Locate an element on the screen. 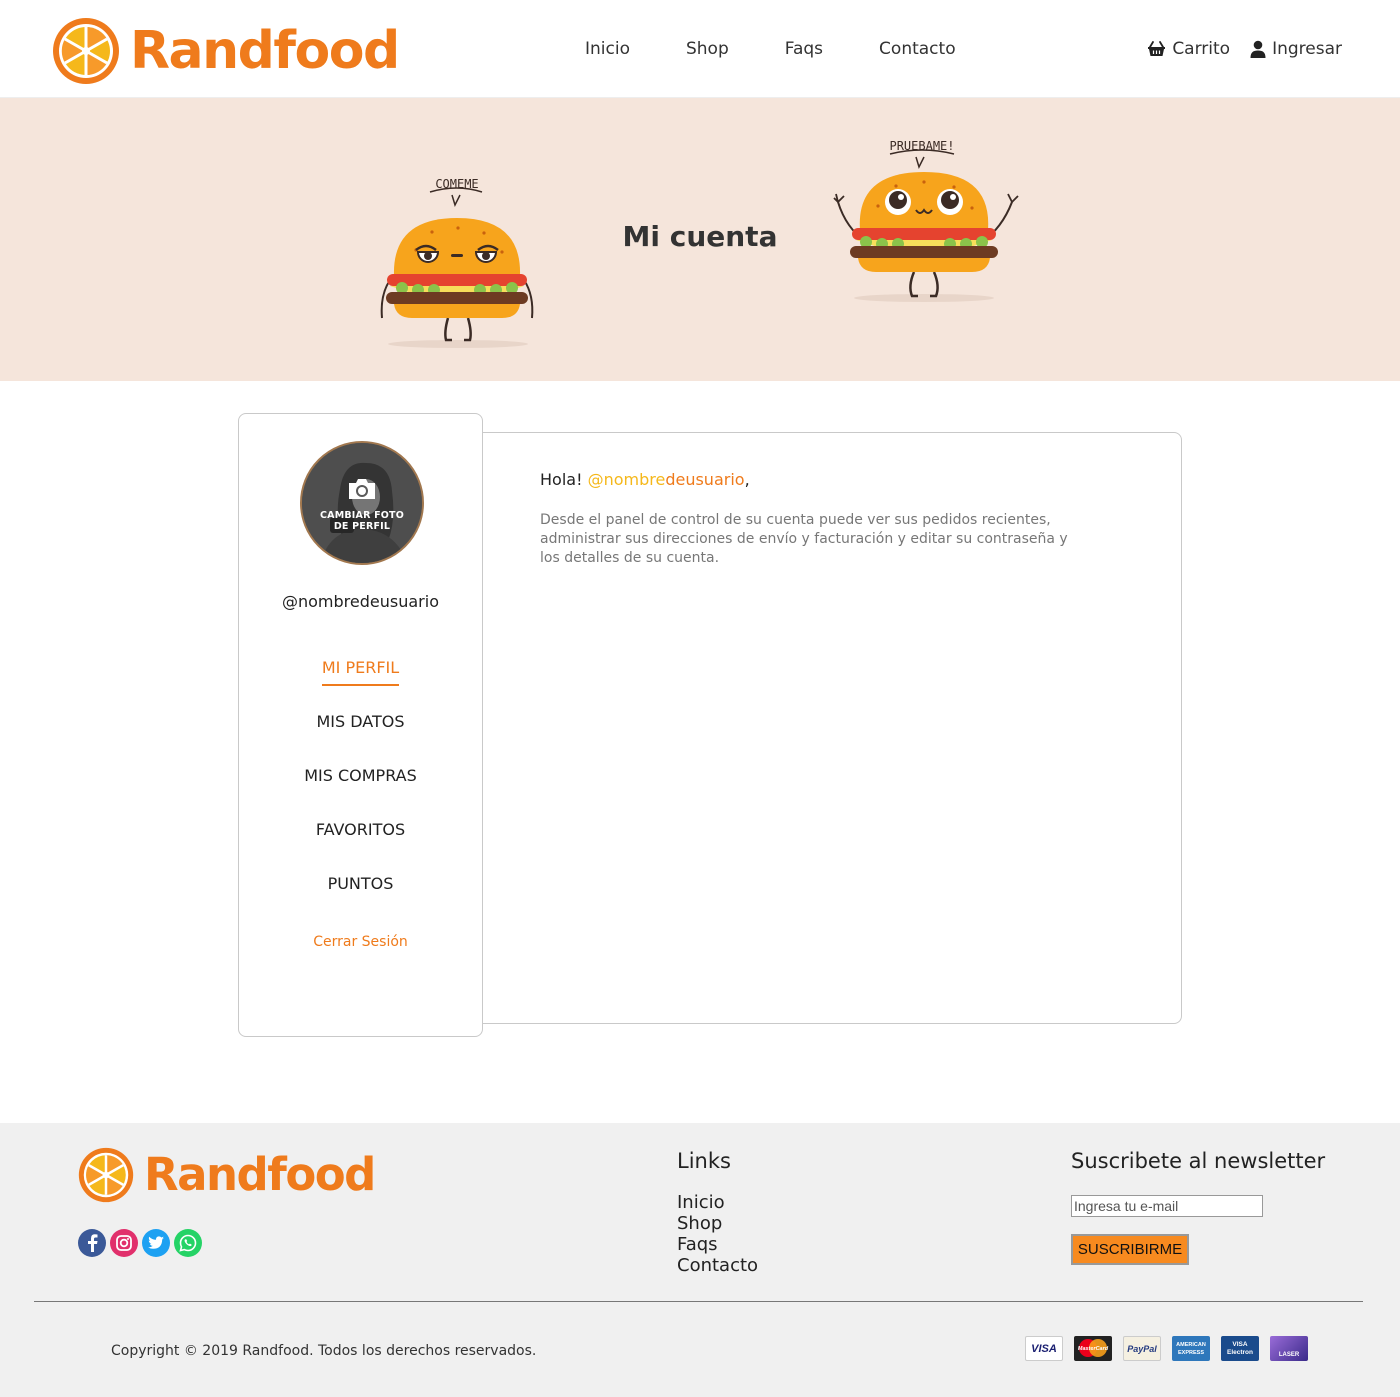 The height and width of the screenshot is (1397, 1400). footer-links: Links Inicio Shop Faqs Contacto is located at coordinates (717, 1212).